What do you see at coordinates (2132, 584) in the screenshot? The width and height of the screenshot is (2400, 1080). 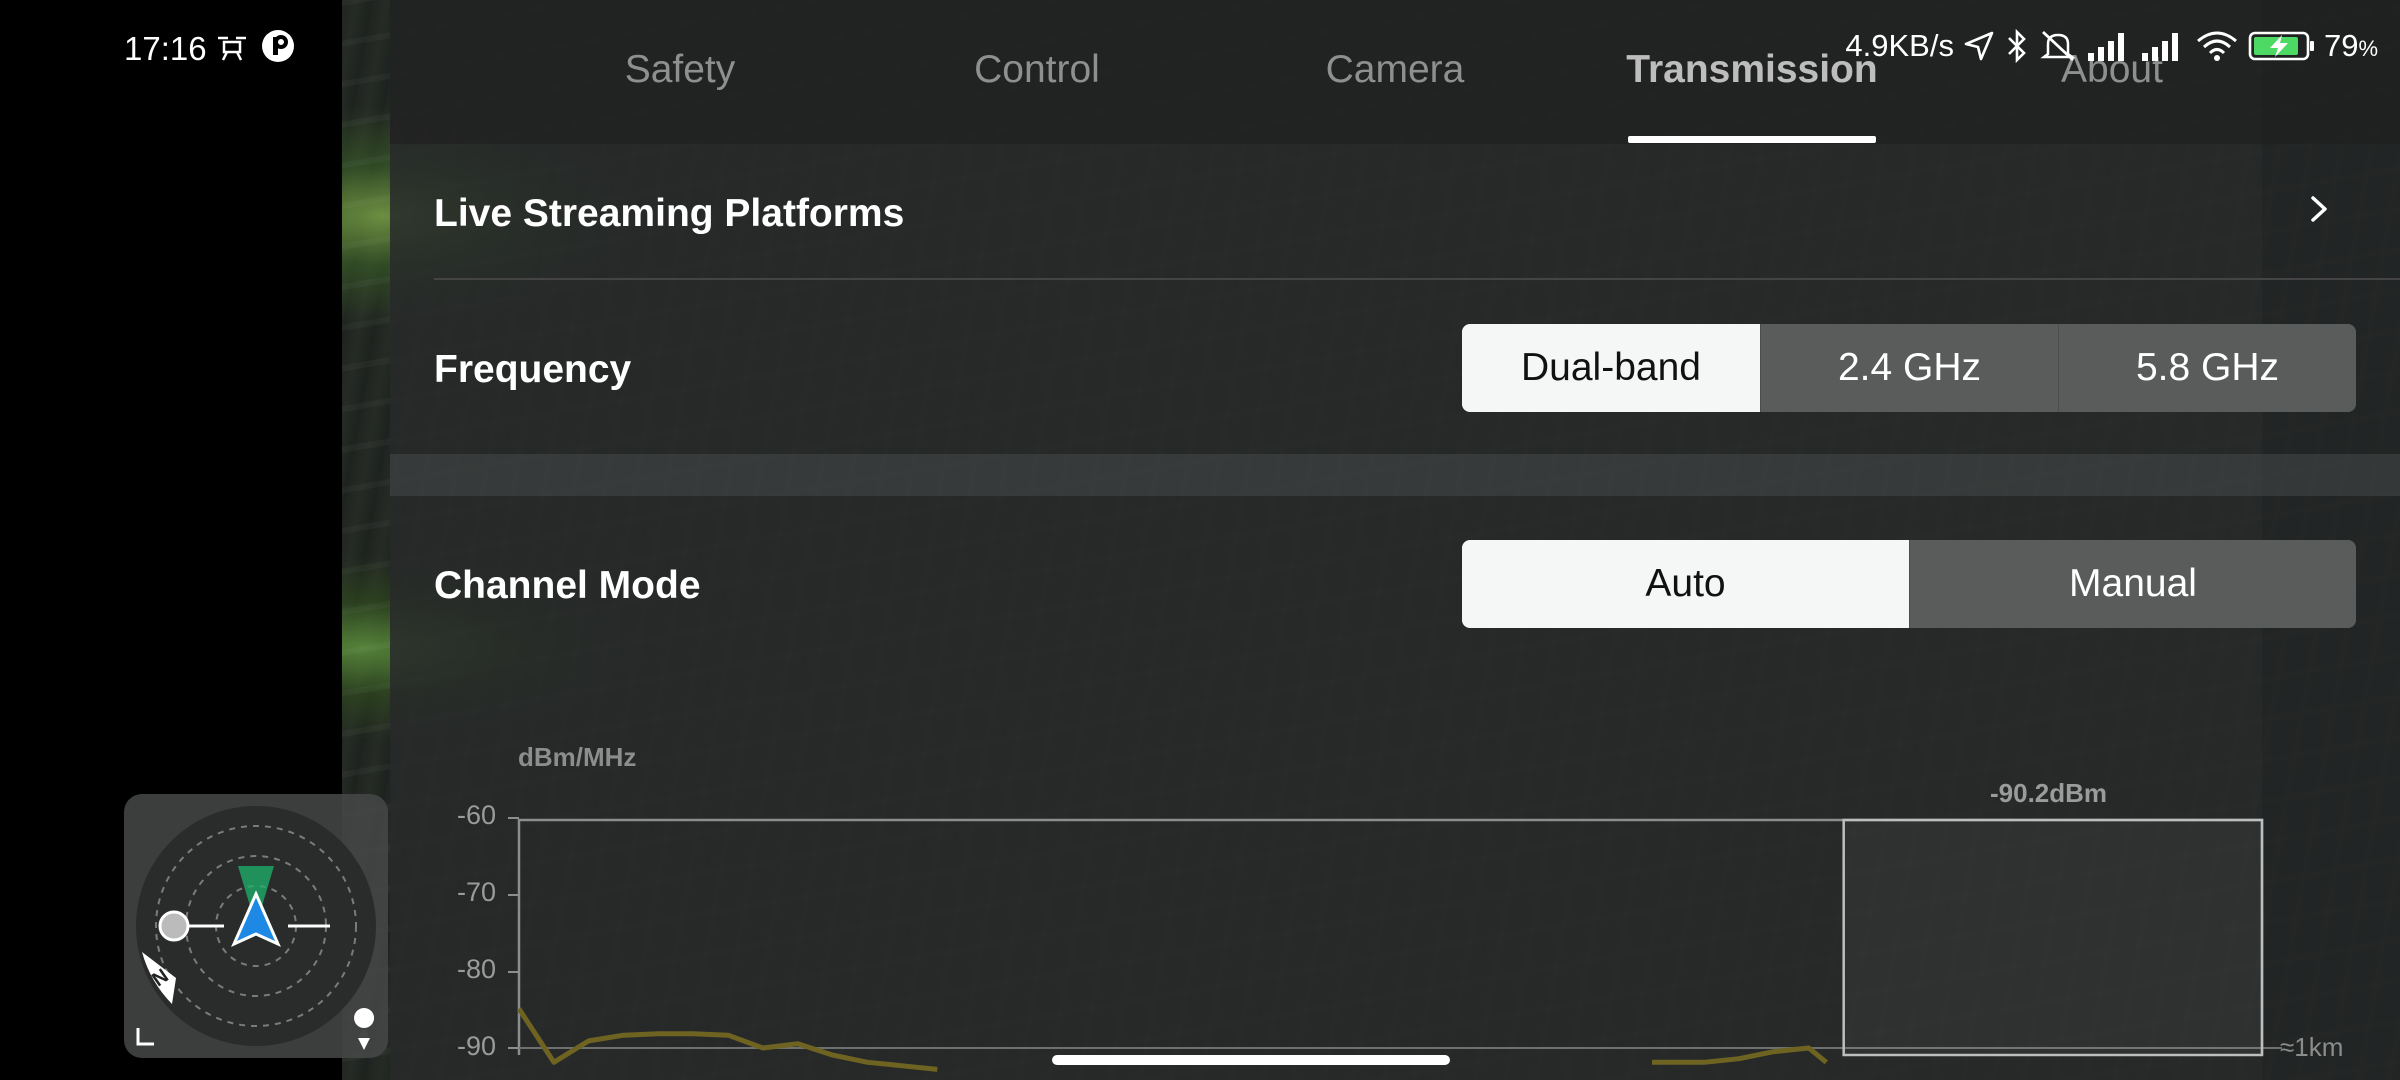 I see `channel-mode-option-manual: Manual` at bounding box center [2132, 584].